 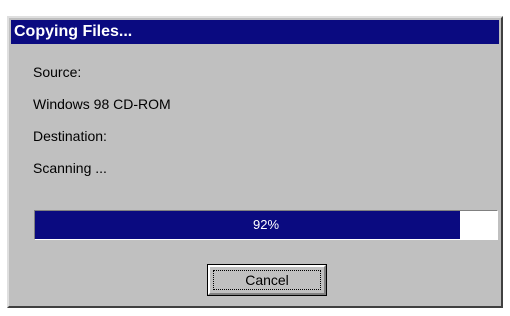 I want to click on cancel-button: Cancel, so click(x=267, y=280).